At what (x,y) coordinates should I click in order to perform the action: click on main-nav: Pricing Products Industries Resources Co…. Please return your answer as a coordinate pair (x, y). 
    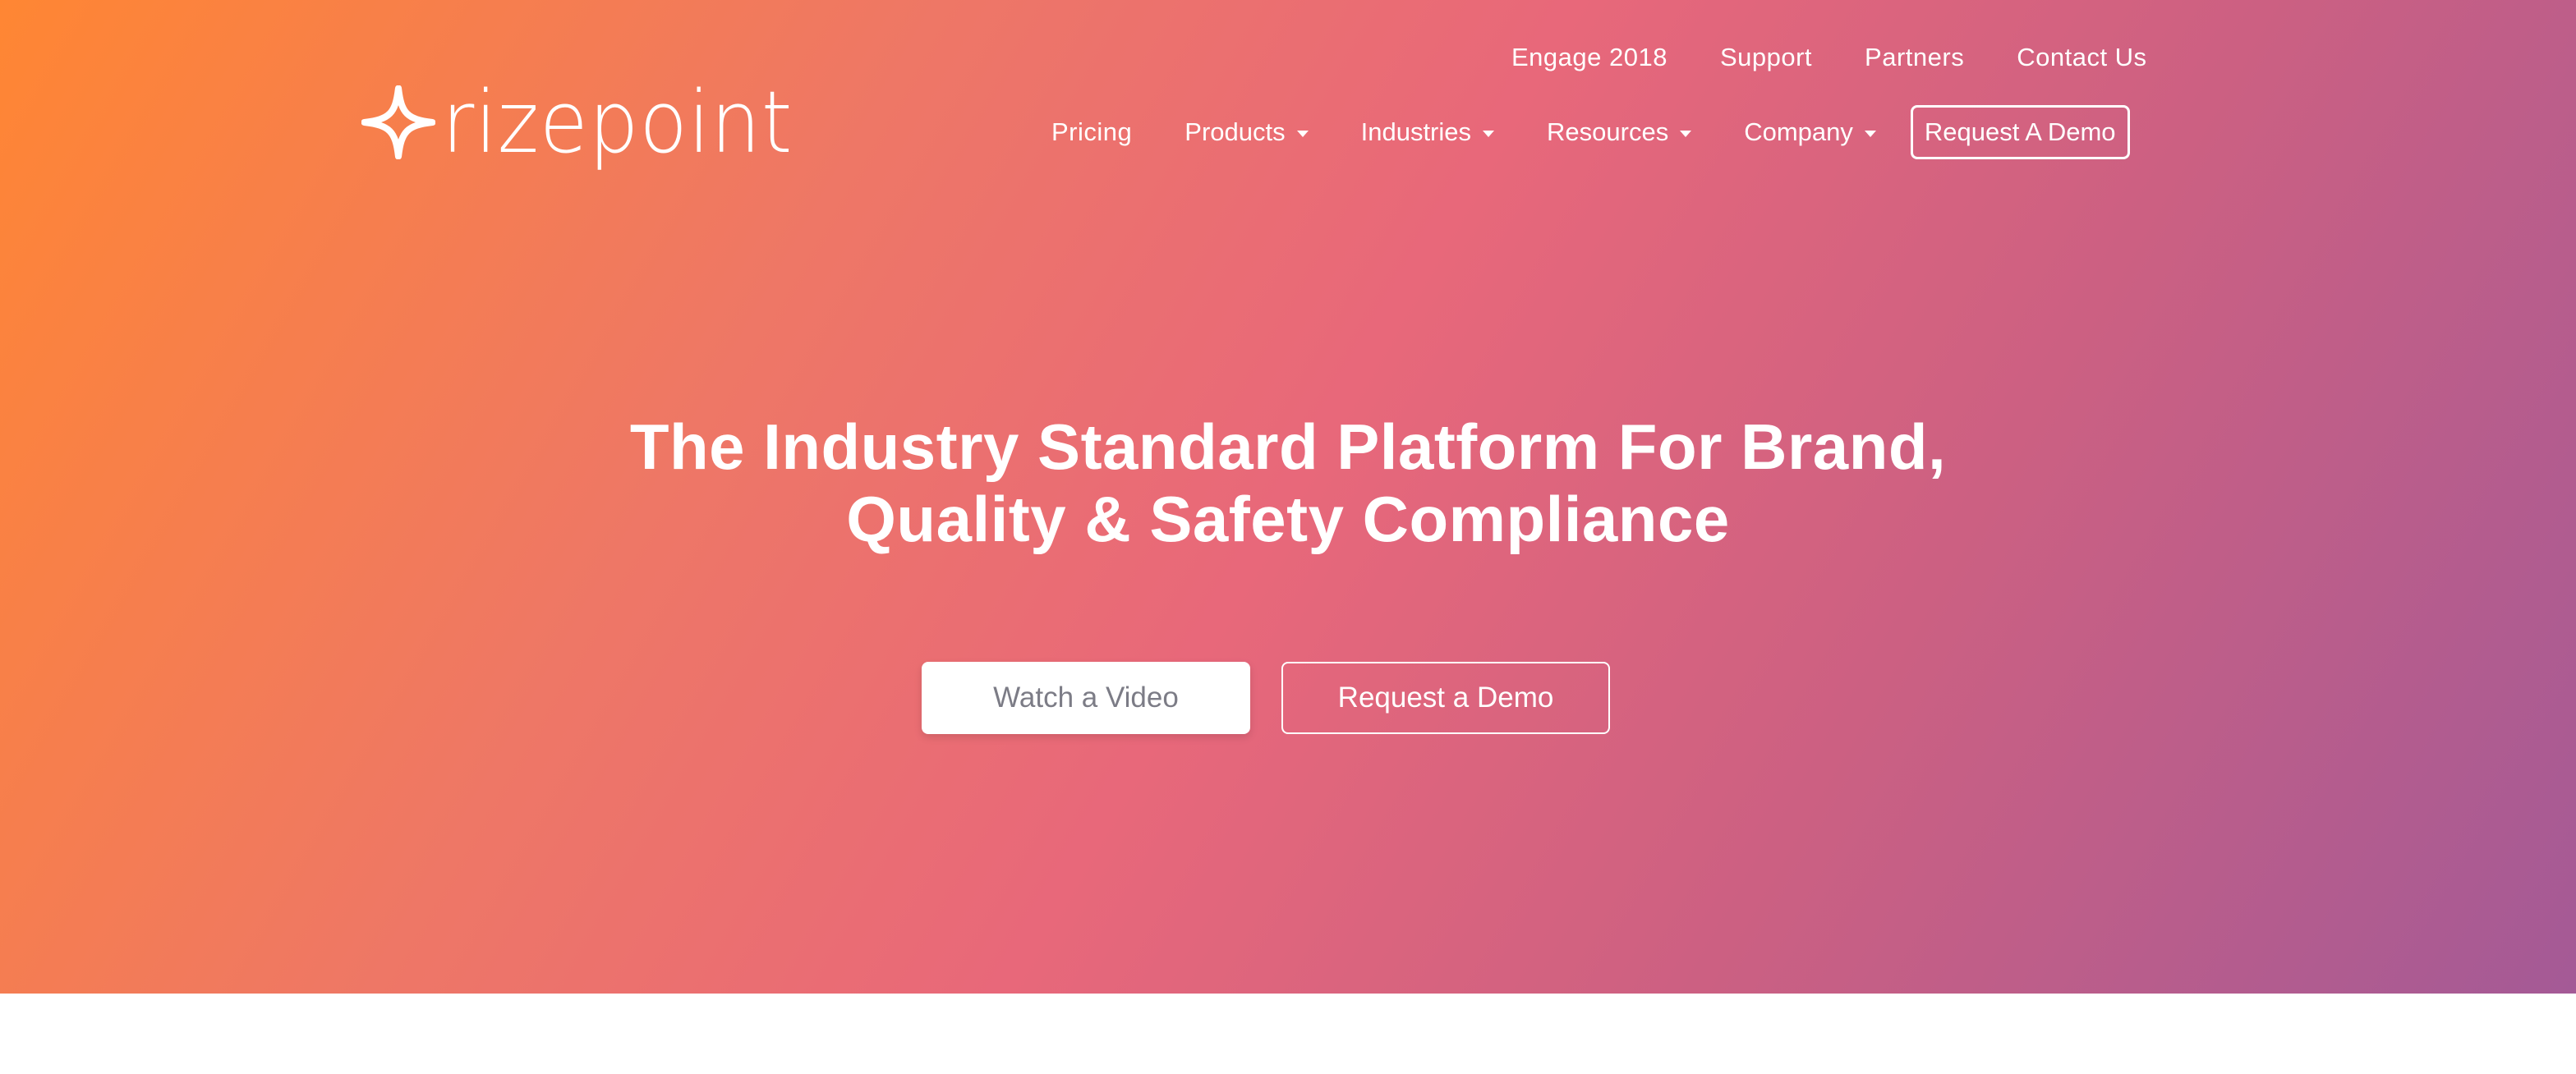
    Looking at the image, I should click on (1590, 132).